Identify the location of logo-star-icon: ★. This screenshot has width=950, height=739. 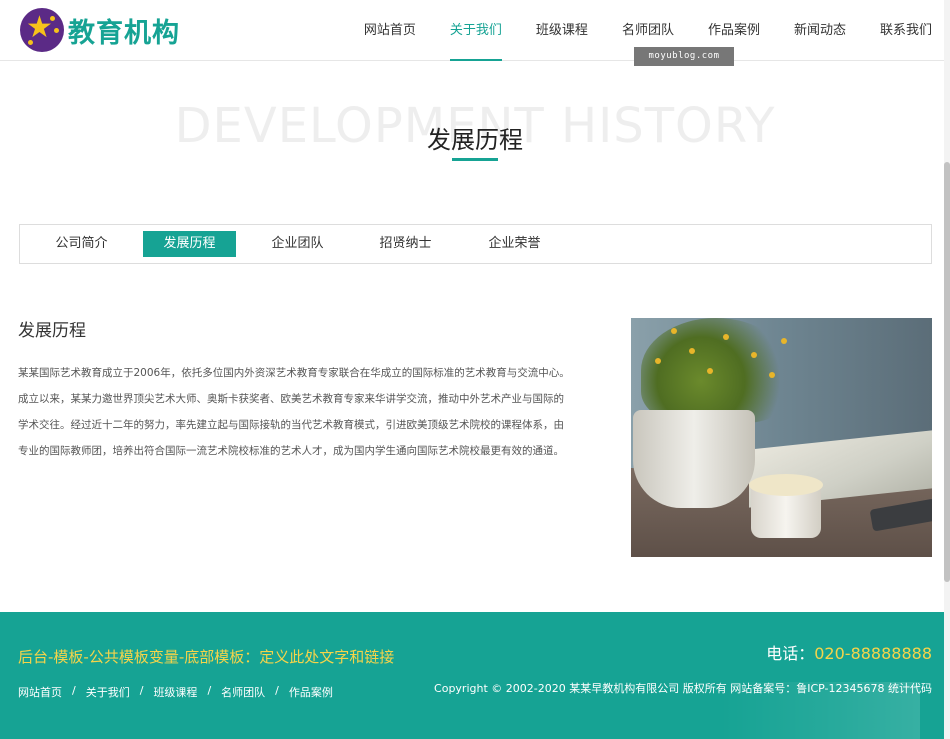
(42, 30).